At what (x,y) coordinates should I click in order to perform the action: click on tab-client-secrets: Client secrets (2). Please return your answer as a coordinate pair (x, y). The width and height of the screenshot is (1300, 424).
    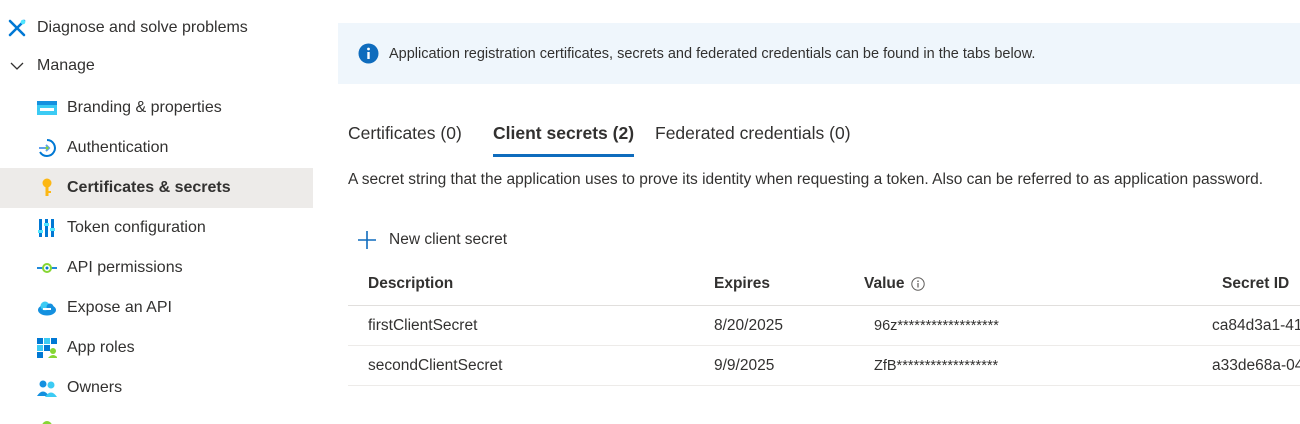
    Looking at the image, I should click on (564, 137).